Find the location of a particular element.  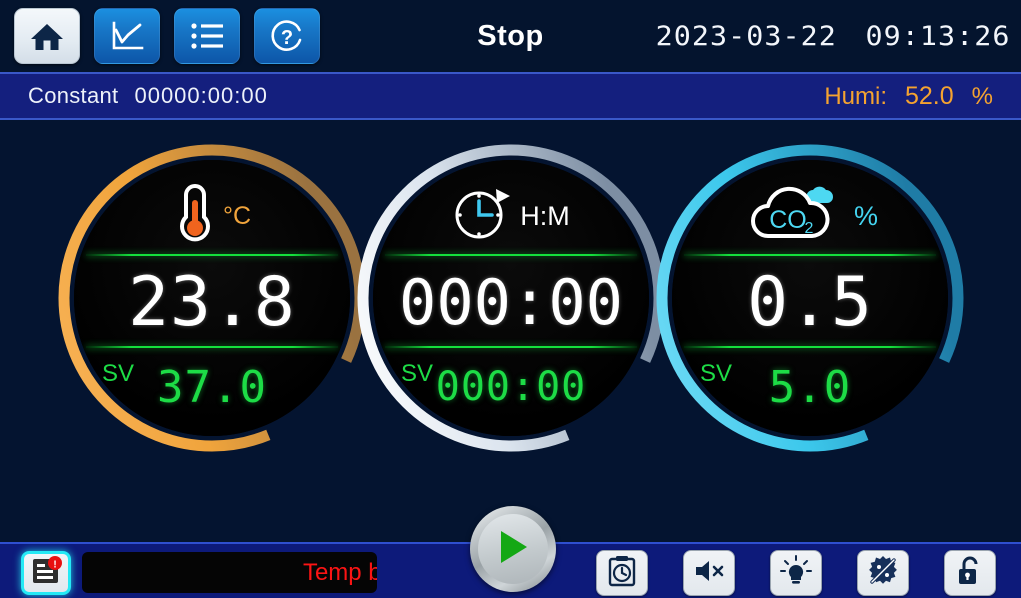

sterilize-button is located at coordinates (883, 573).